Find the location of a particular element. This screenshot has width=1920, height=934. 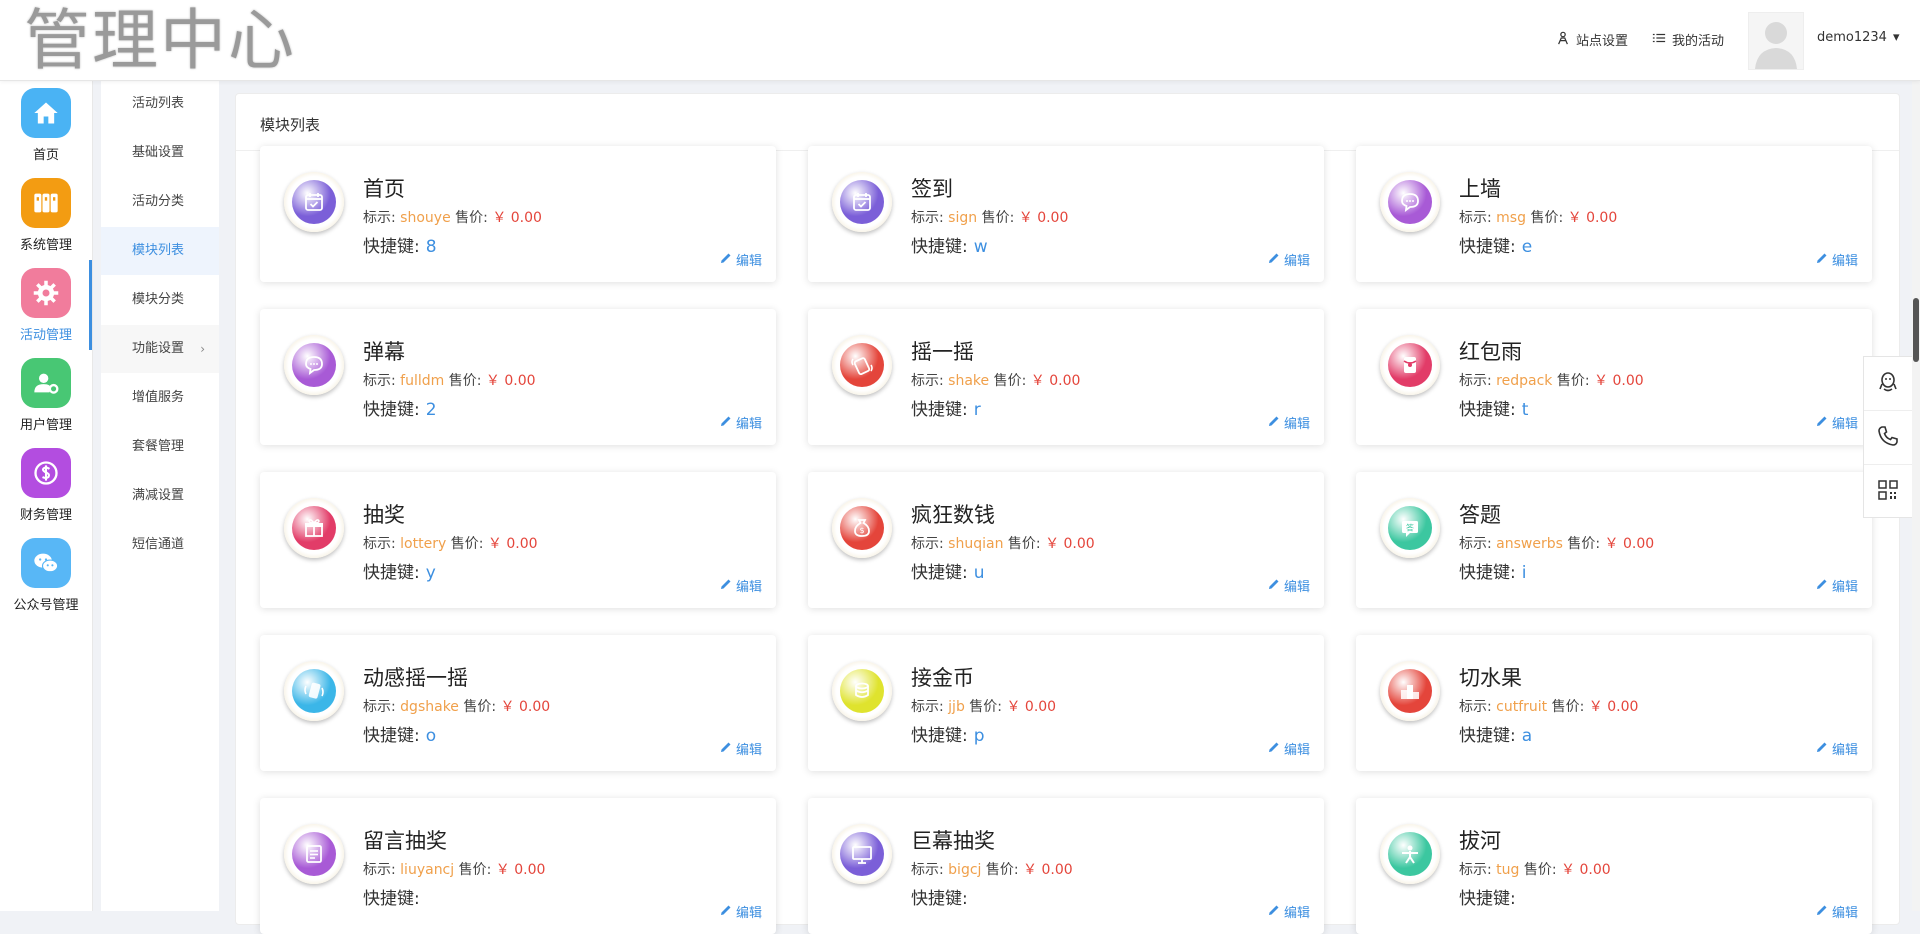

hotkey-row: 快捷键: t is located at coordinates (1493, 407).